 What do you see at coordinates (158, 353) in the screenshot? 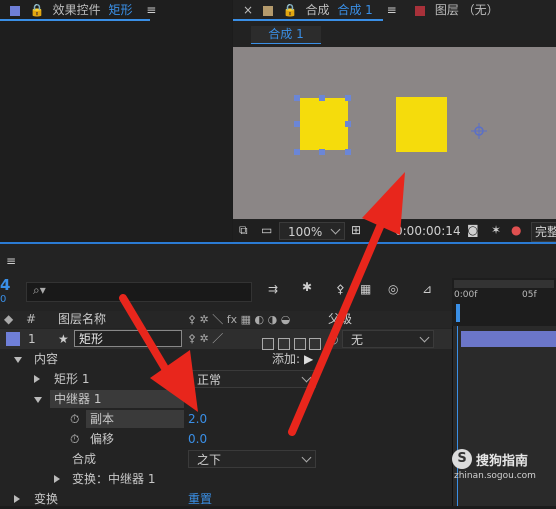
I see `arrow-down-to-copies` at bounding box center [158, 353].